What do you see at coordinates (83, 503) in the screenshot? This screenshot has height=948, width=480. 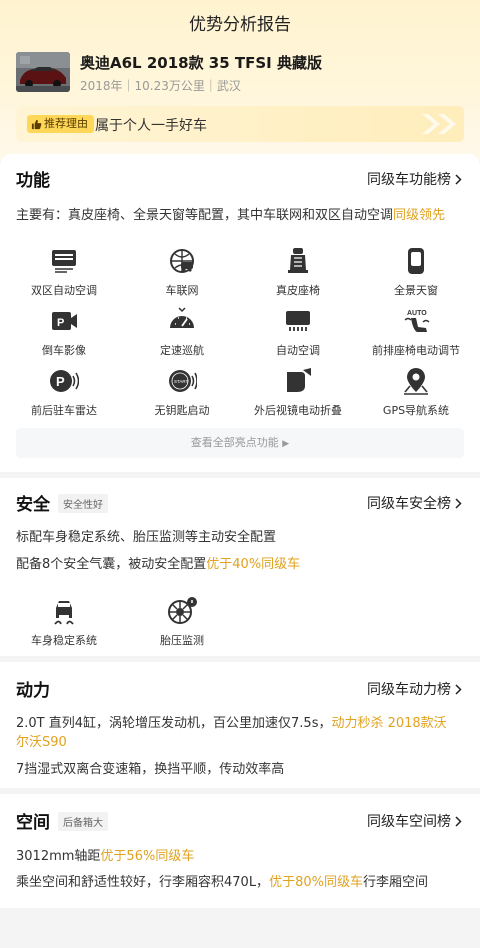 I see `safety-tag: 安全性好` at bounding box center [83, 503].